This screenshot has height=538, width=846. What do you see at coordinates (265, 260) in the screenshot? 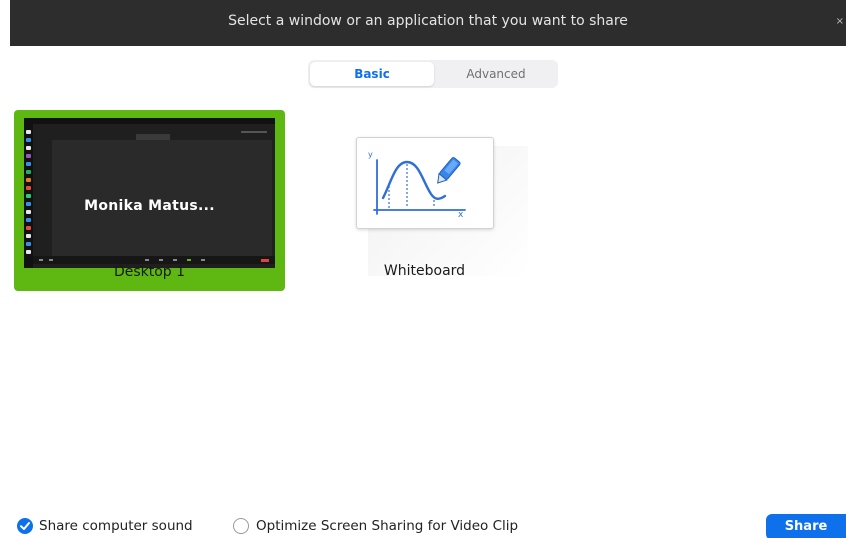
I see `thumbnail-leave-button` at bounding box center [265, 260].